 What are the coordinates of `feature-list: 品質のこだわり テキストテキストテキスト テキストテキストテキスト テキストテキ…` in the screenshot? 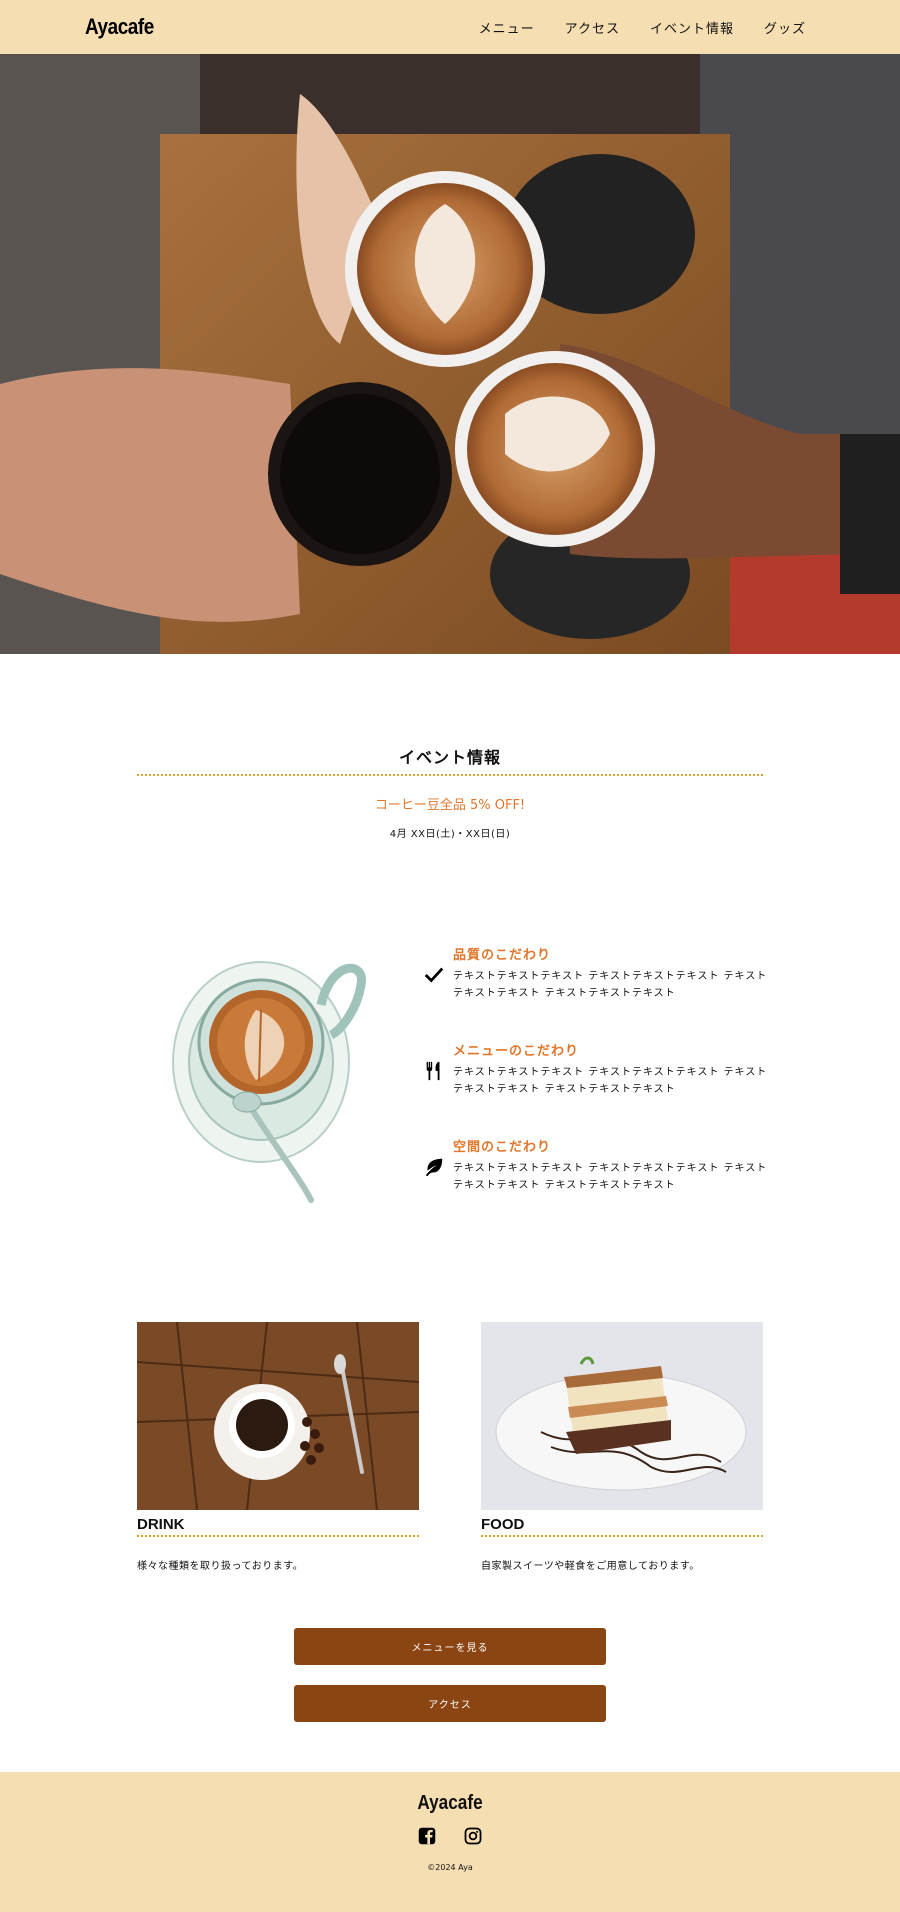 It's located at (598, 1088).